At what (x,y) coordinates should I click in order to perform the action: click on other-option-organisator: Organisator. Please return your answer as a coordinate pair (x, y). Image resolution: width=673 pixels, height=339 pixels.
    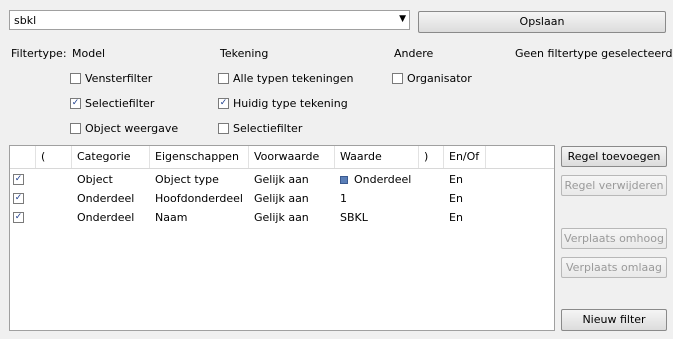
    Looking at the image, I should click on (432, 78).